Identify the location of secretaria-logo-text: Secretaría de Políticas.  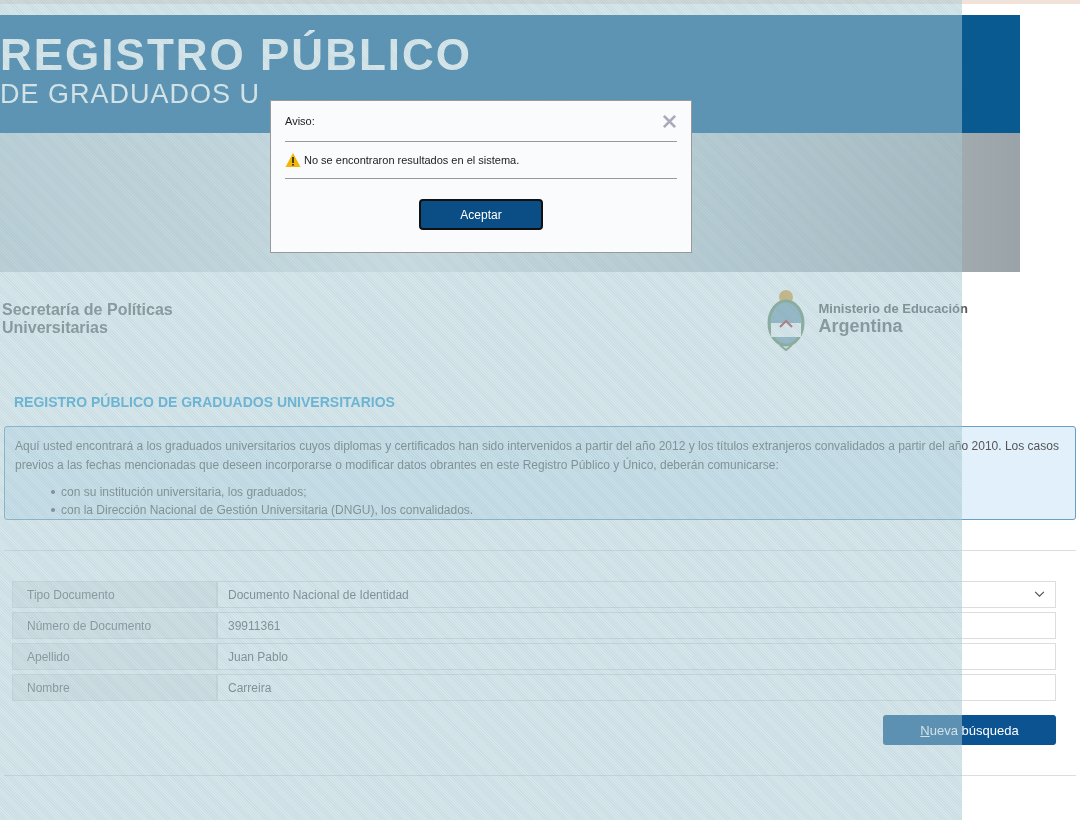
(87, 310).